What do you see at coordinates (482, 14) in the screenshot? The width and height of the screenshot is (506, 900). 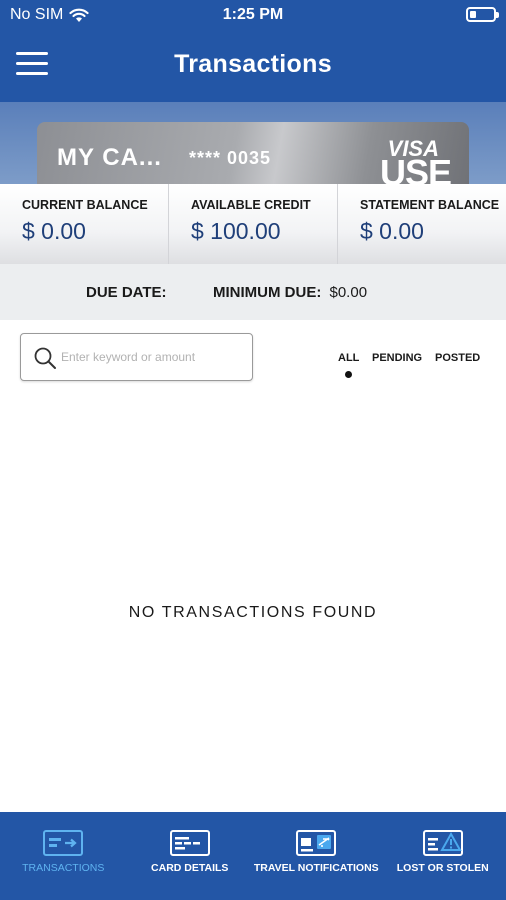 I see `battery-icon` at bounding box center [482, 14].